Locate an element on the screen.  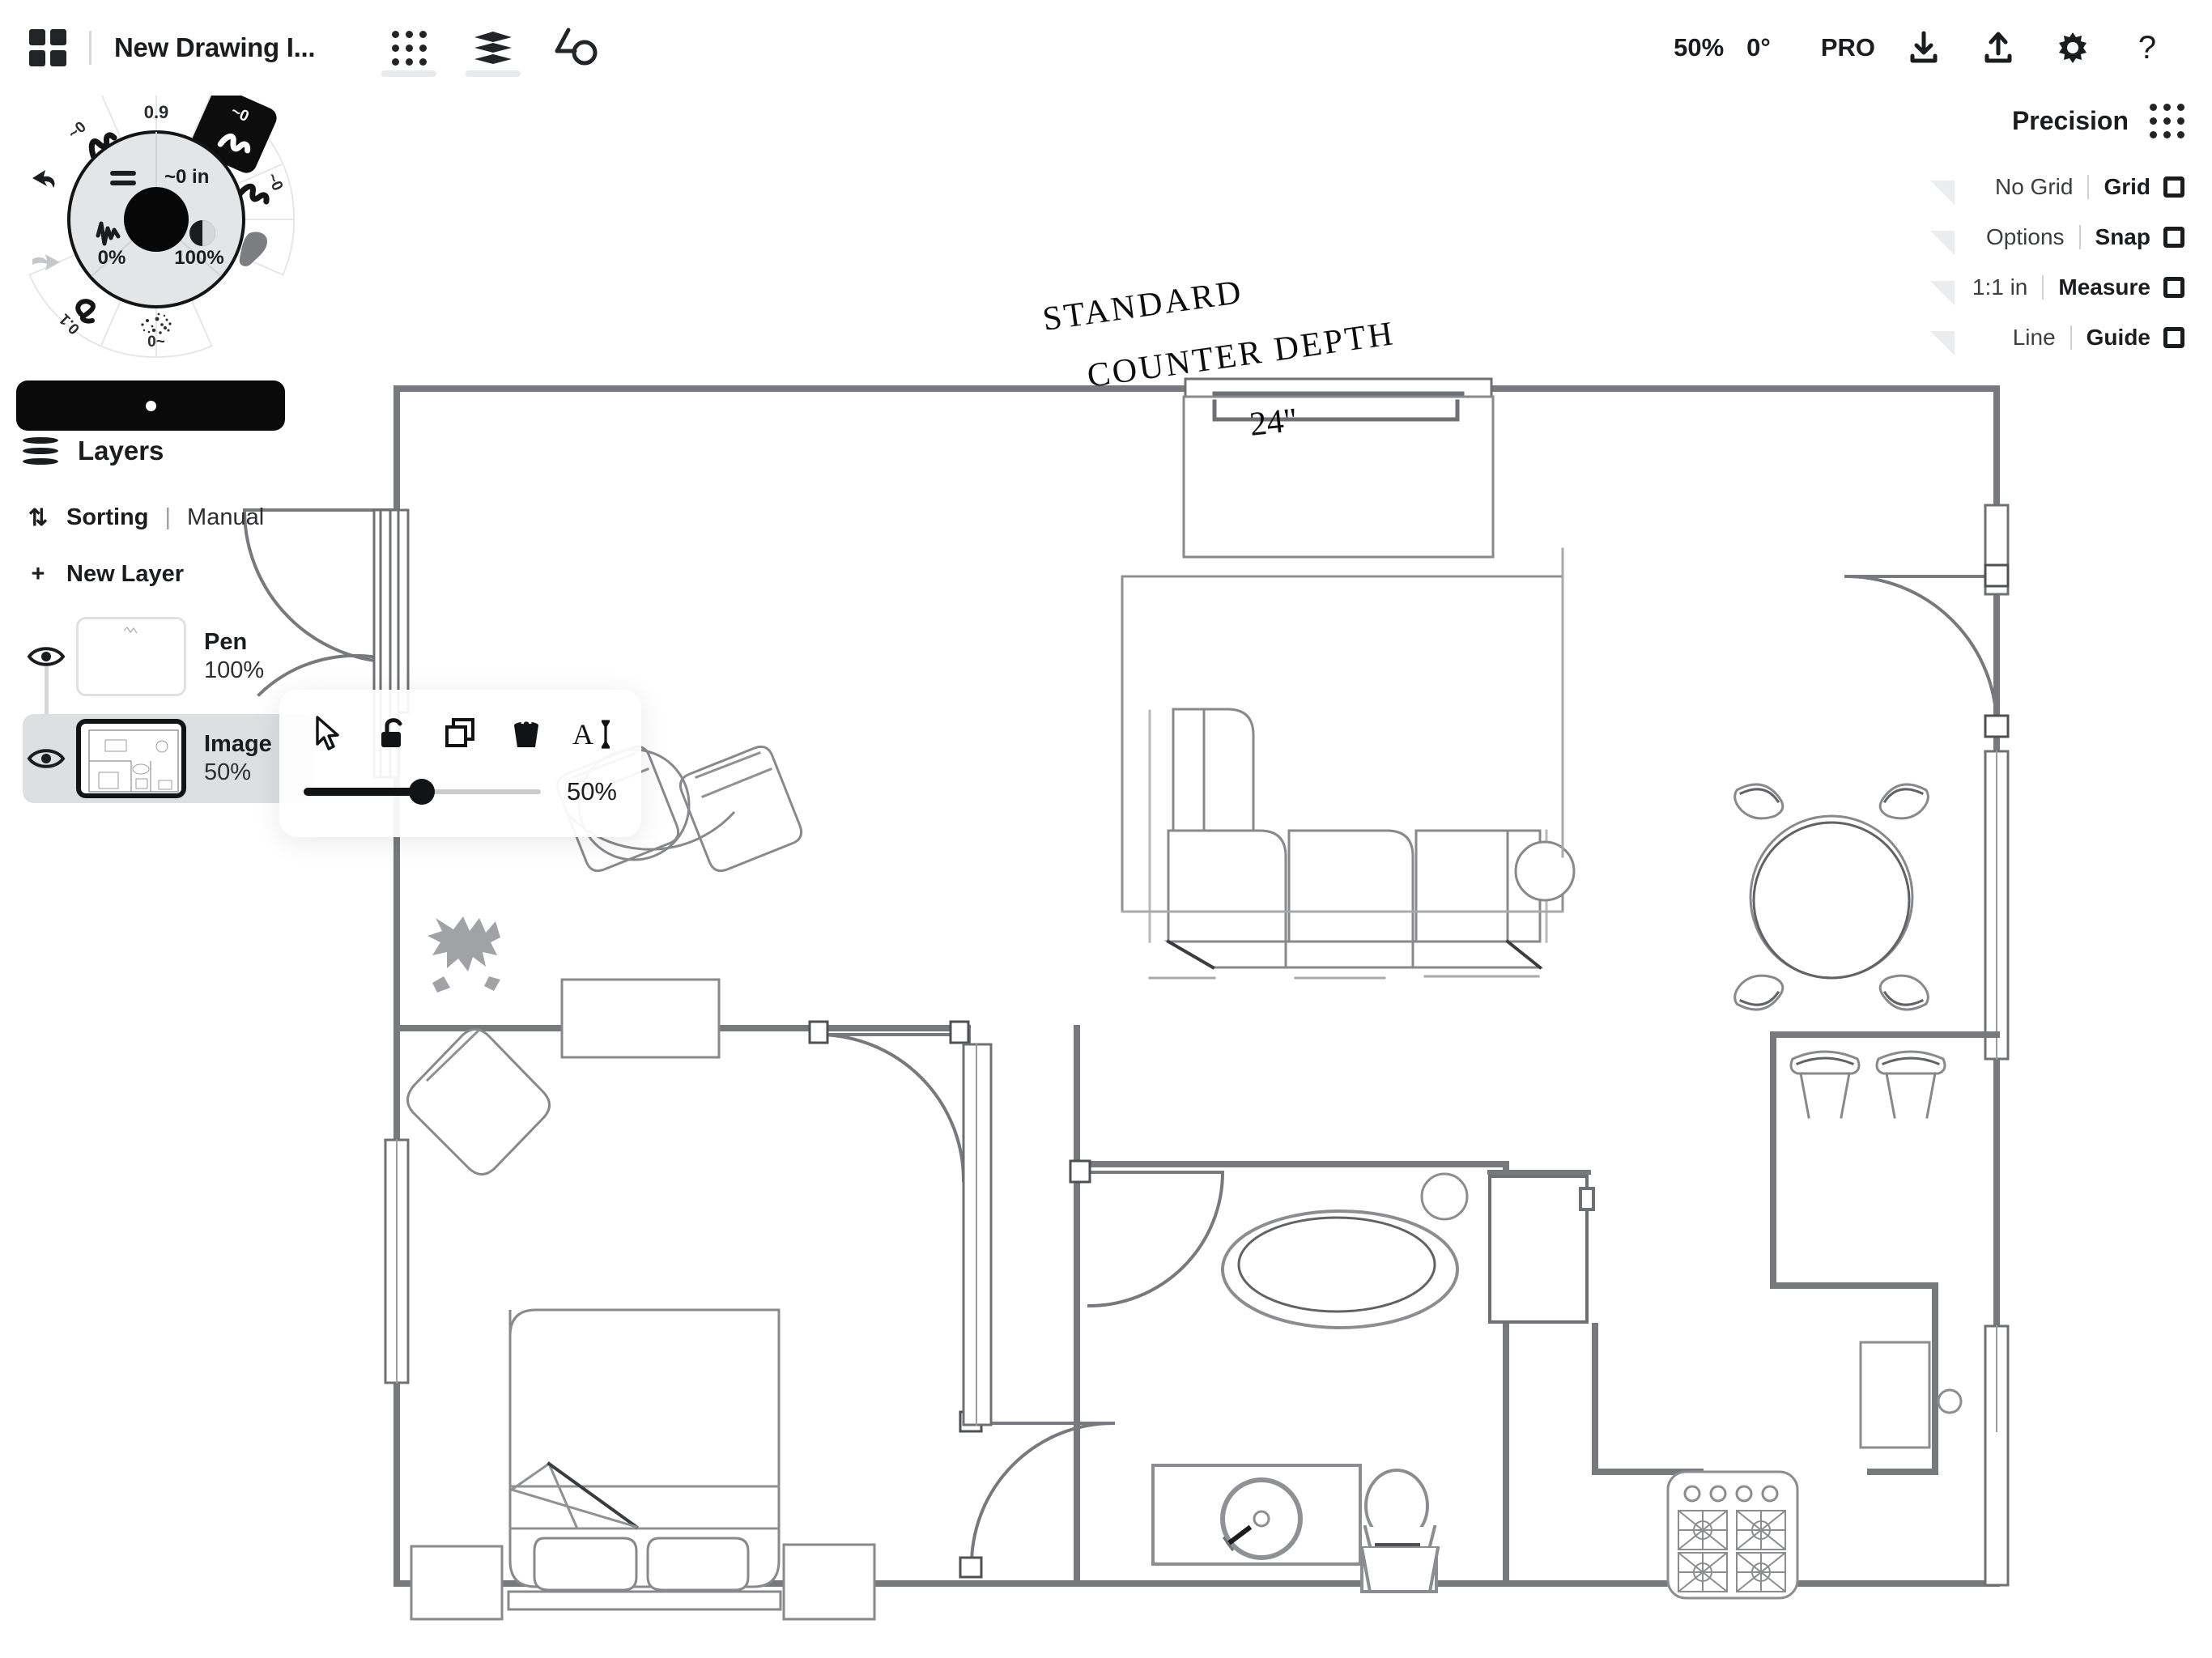
precision-header: Precision is located at coordinates (2078, 121).